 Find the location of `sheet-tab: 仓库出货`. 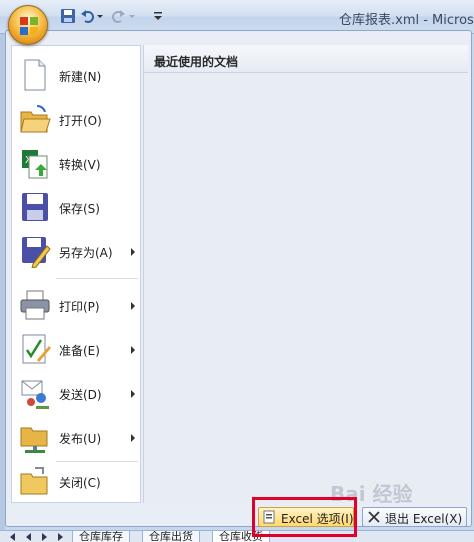

sheet-tab: 仓库出货 is located at coordinates (171, 536).